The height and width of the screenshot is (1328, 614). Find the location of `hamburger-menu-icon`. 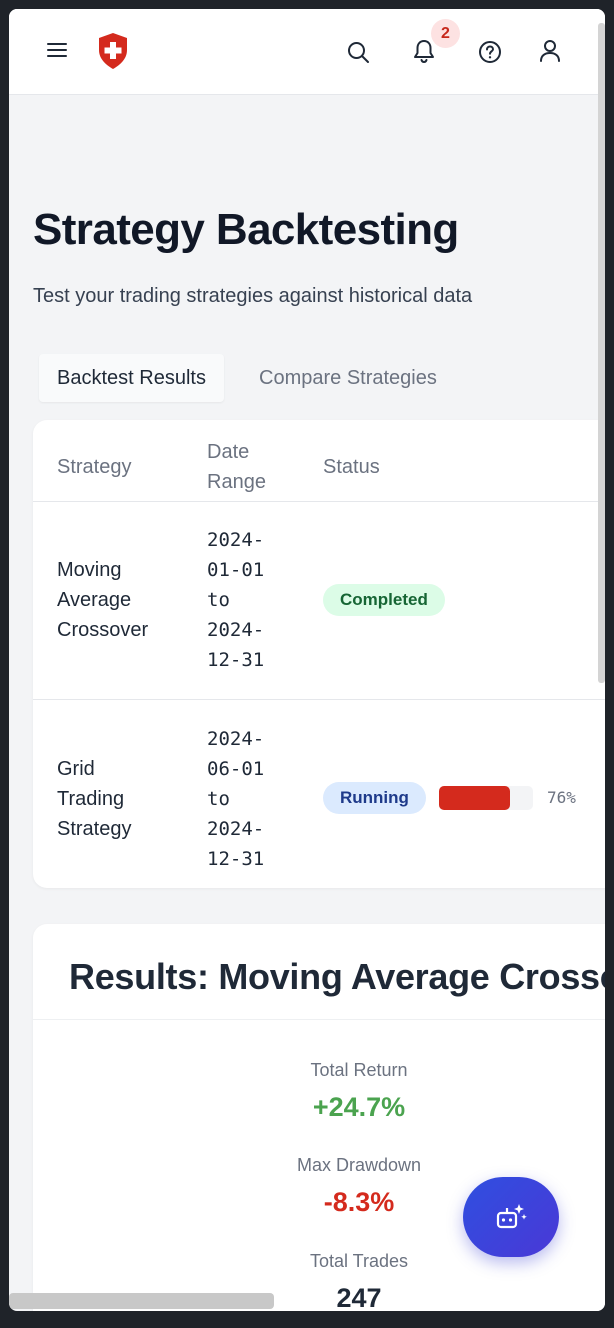

hamburger-menu-icon is located at coordinates (57, 50).